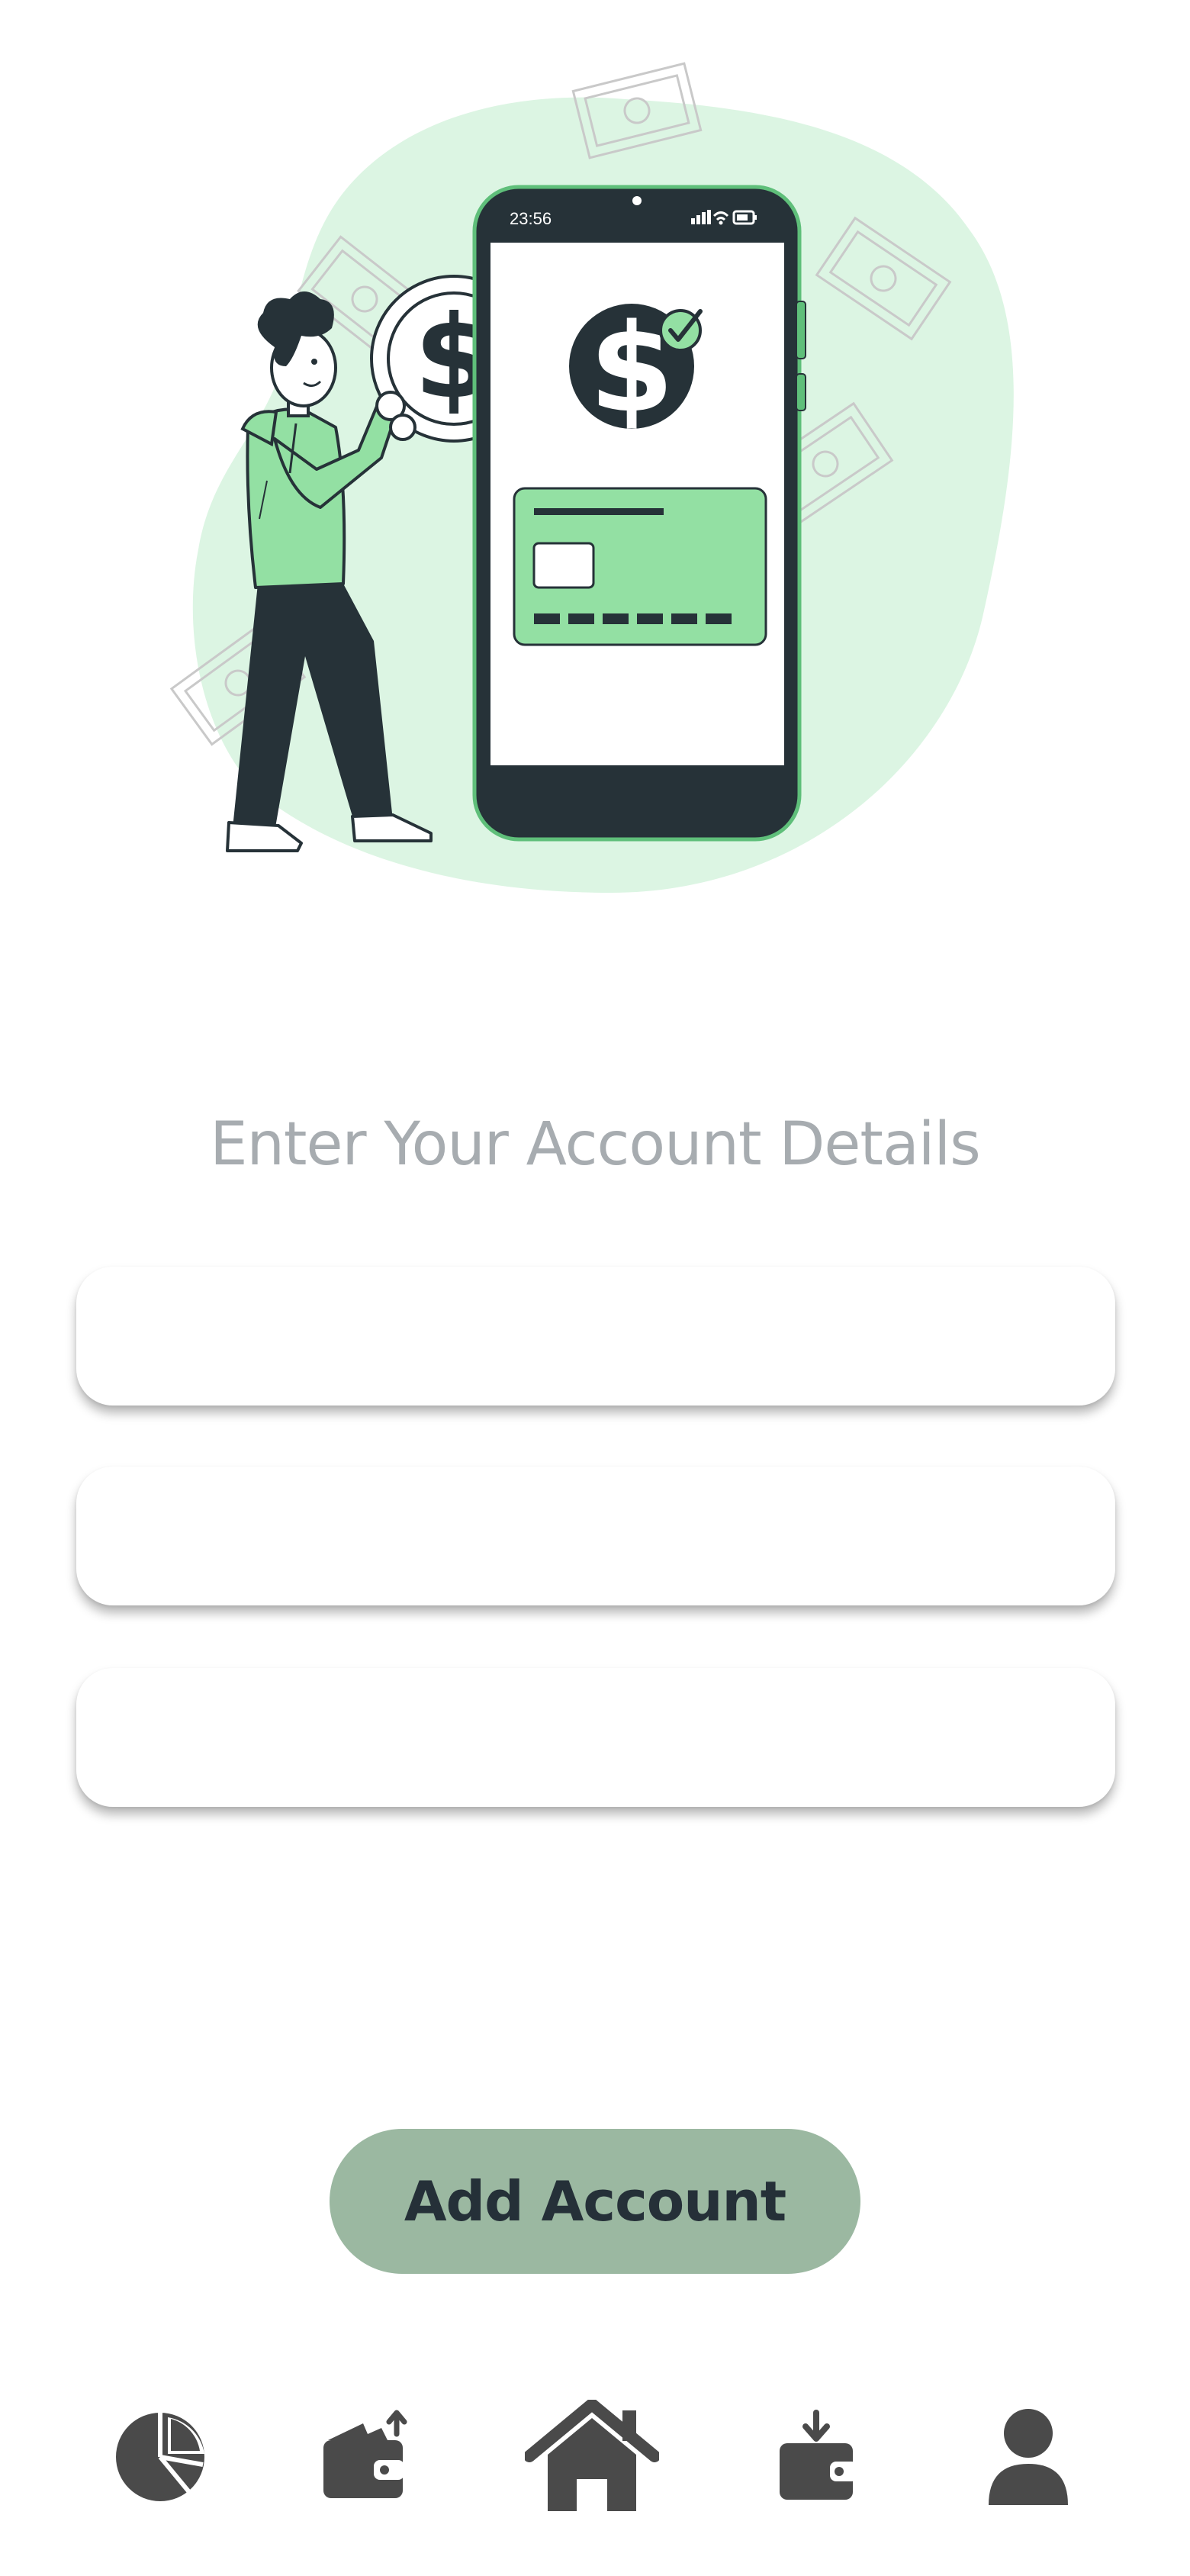  I want to click on nav-item-home, so click(592, 2457).